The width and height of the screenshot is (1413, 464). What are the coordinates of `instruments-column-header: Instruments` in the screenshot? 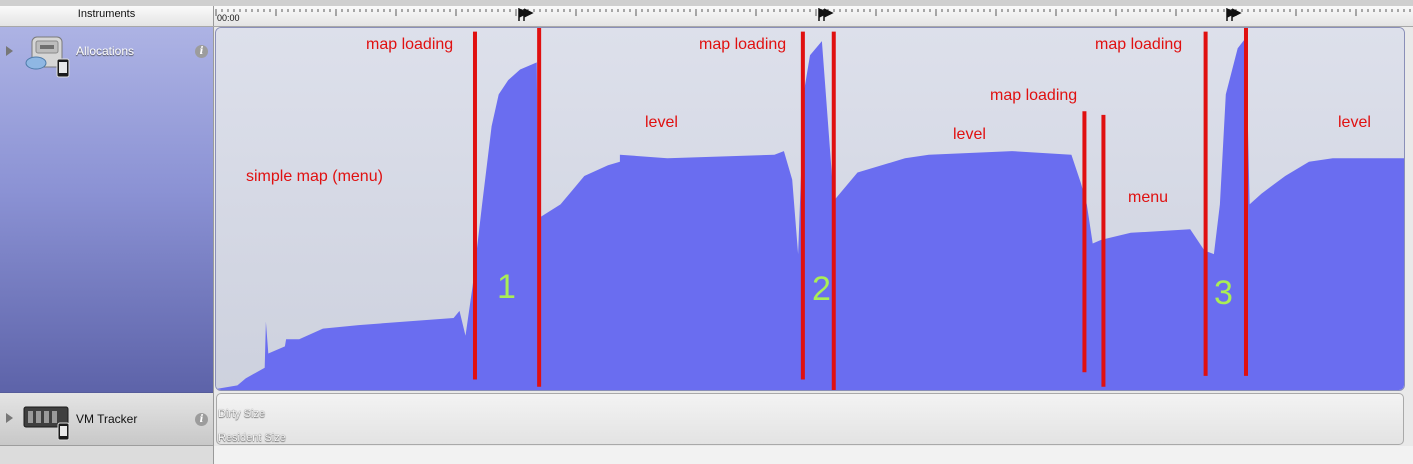 It's located at (106, 14).